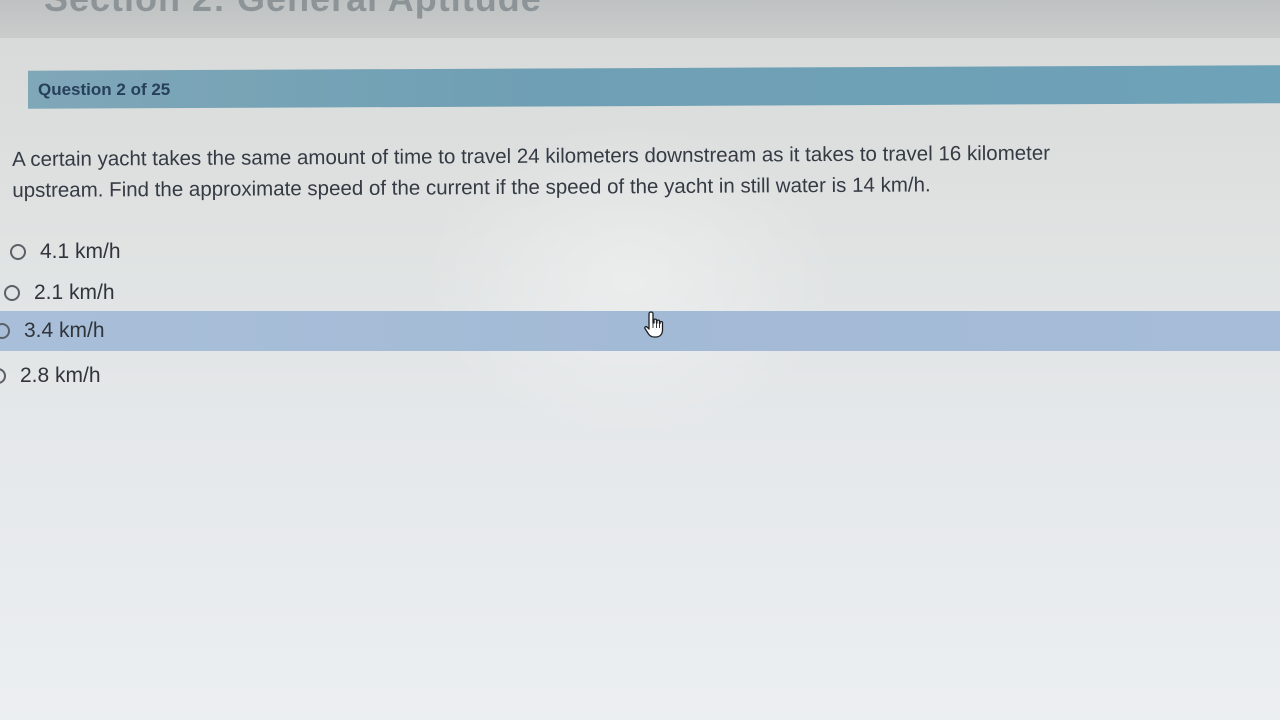 This screenshot has width=1280, height=720. What do you see at coordinates (640, 331) in the screenshot?
I see `answer-option-3: 3.4 km/h` at bounding box center [640, 331].